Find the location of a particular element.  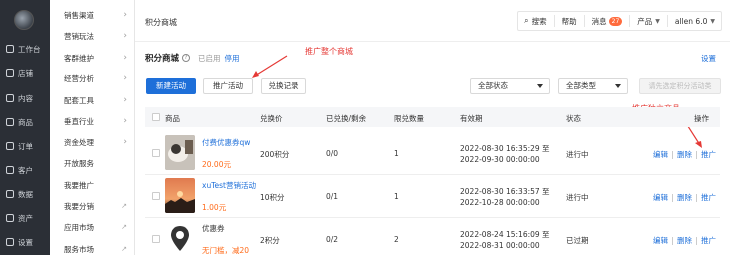

menu-item-sales-channel: 销售渠道 › is located at coordinates (92, 15).